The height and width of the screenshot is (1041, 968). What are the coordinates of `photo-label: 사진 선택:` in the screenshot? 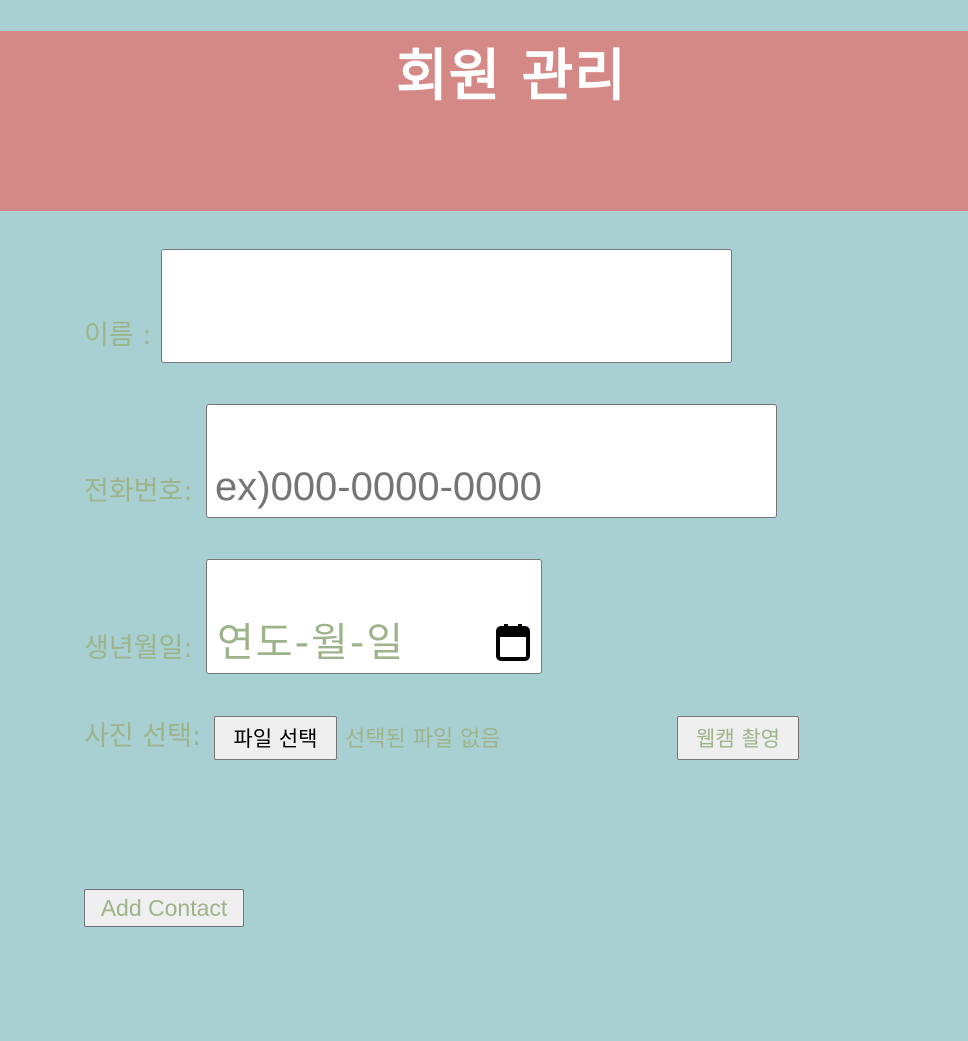 It's located at (143, 736).